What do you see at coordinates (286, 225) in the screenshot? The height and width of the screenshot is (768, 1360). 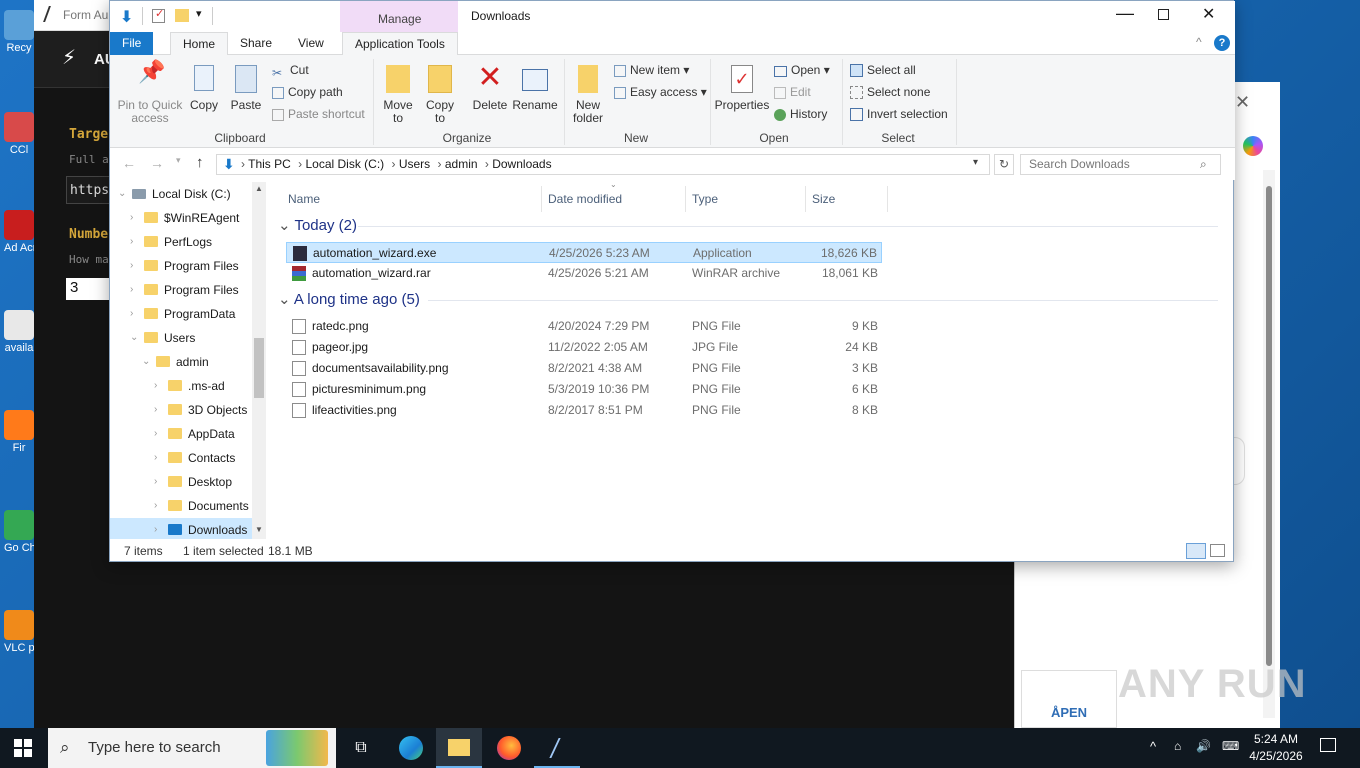 I see `group-collapse-icon: ⌄` at bounding box center [286, 225].